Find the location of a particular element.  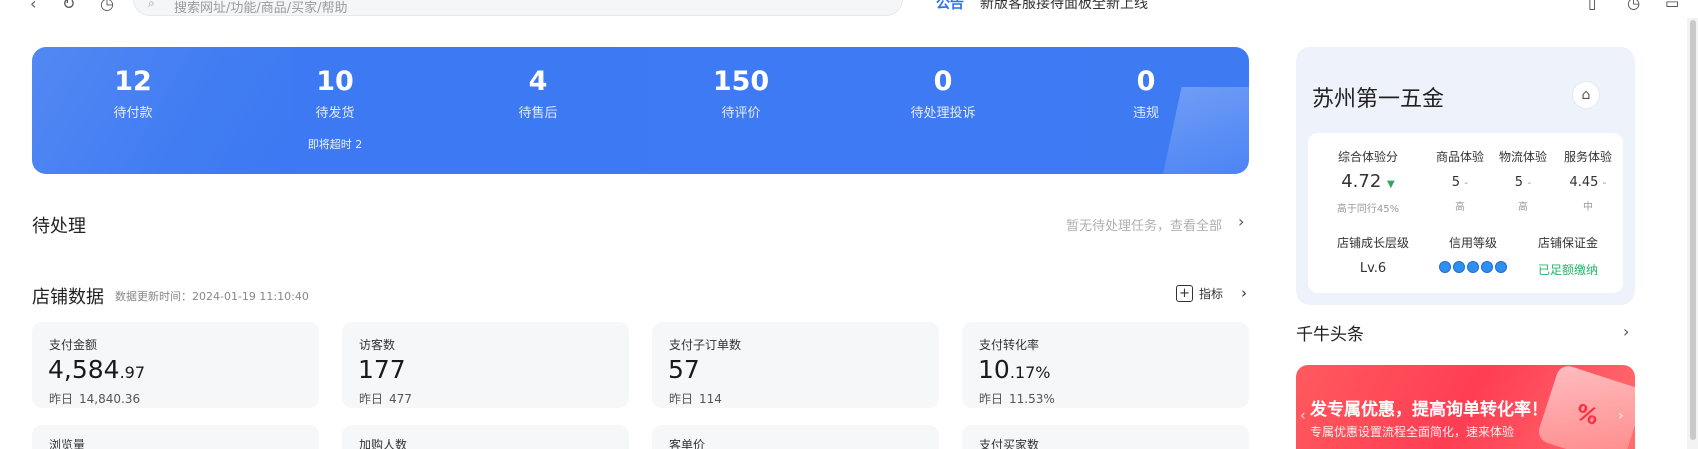

stat-label: 待评价 is located at coordinates (741, 113).